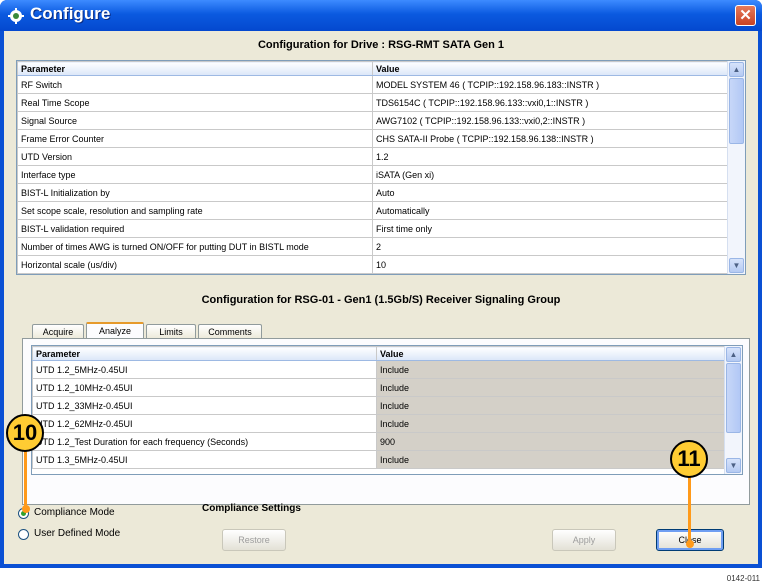 This screenshot has height=584, width=762. I want to click on parameter-cell: UTD Version, so click(195, 156).